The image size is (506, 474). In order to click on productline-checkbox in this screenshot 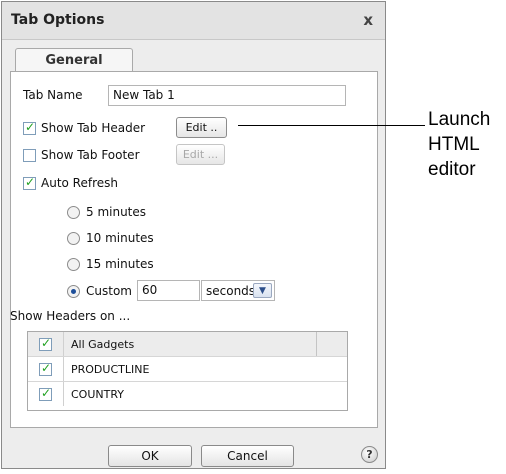, I will do `click(45, 368)`.